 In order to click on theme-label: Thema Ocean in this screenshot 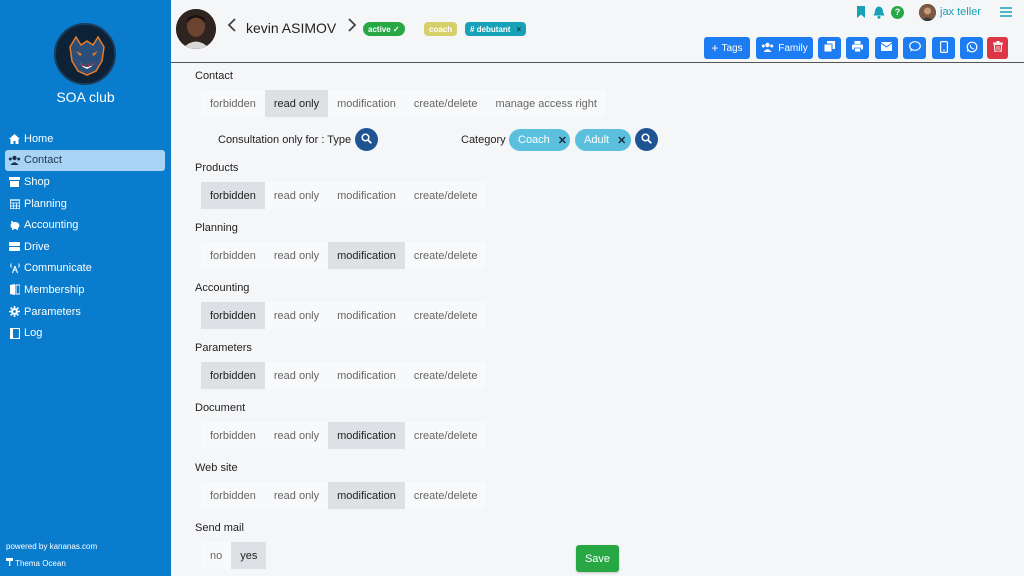, I will do `click(40, 563)`.